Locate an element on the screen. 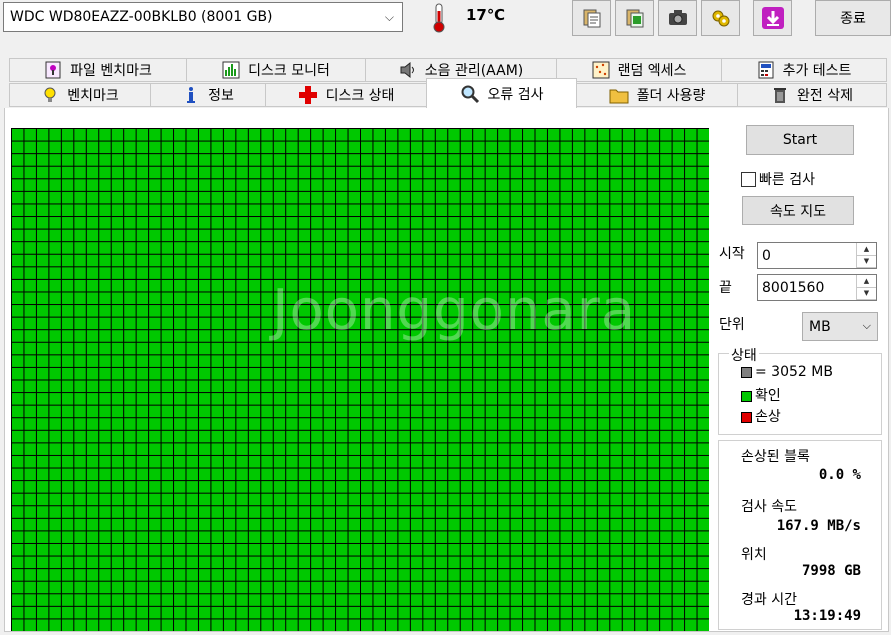 This screenshot has width=891, height=635. end-input: 8001560 ▲ ▼ is located at coordinates (817, 287).